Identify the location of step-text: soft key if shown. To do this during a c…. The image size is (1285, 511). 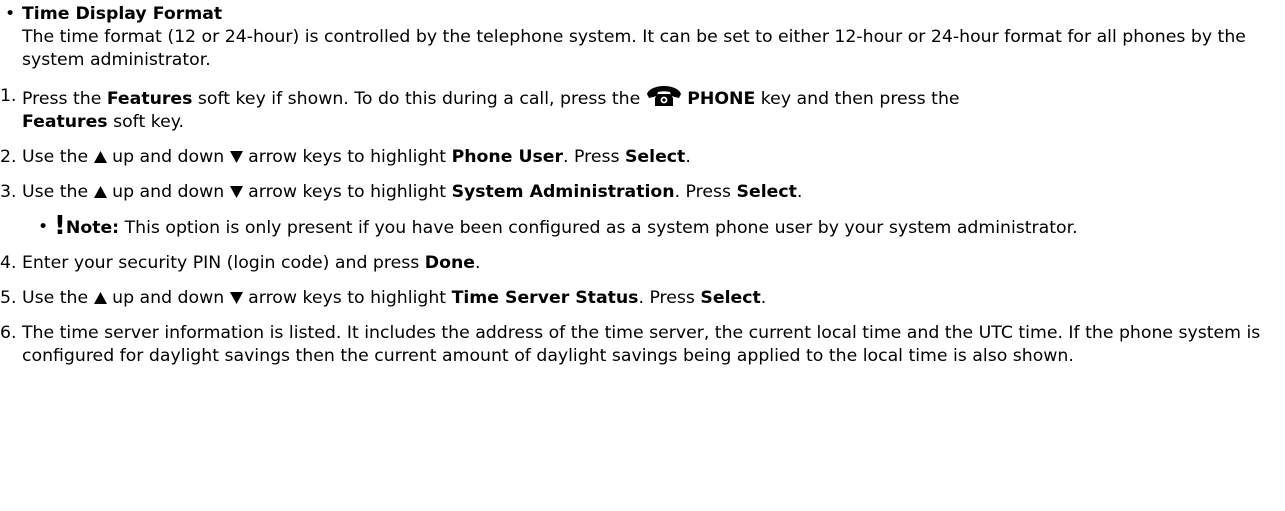
(419, 99).